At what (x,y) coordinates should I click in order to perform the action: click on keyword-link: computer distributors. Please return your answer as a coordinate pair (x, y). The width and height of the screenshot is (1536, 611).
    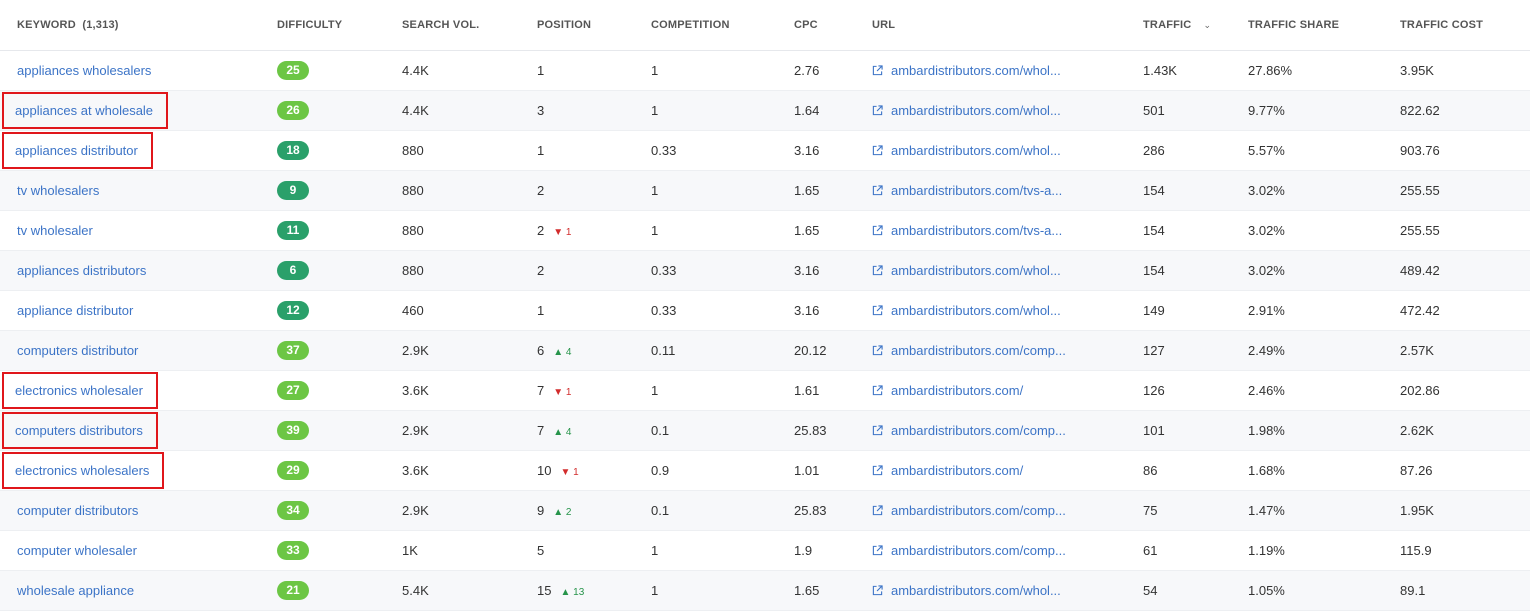
    Looking at the image, I should click on (77, 510).